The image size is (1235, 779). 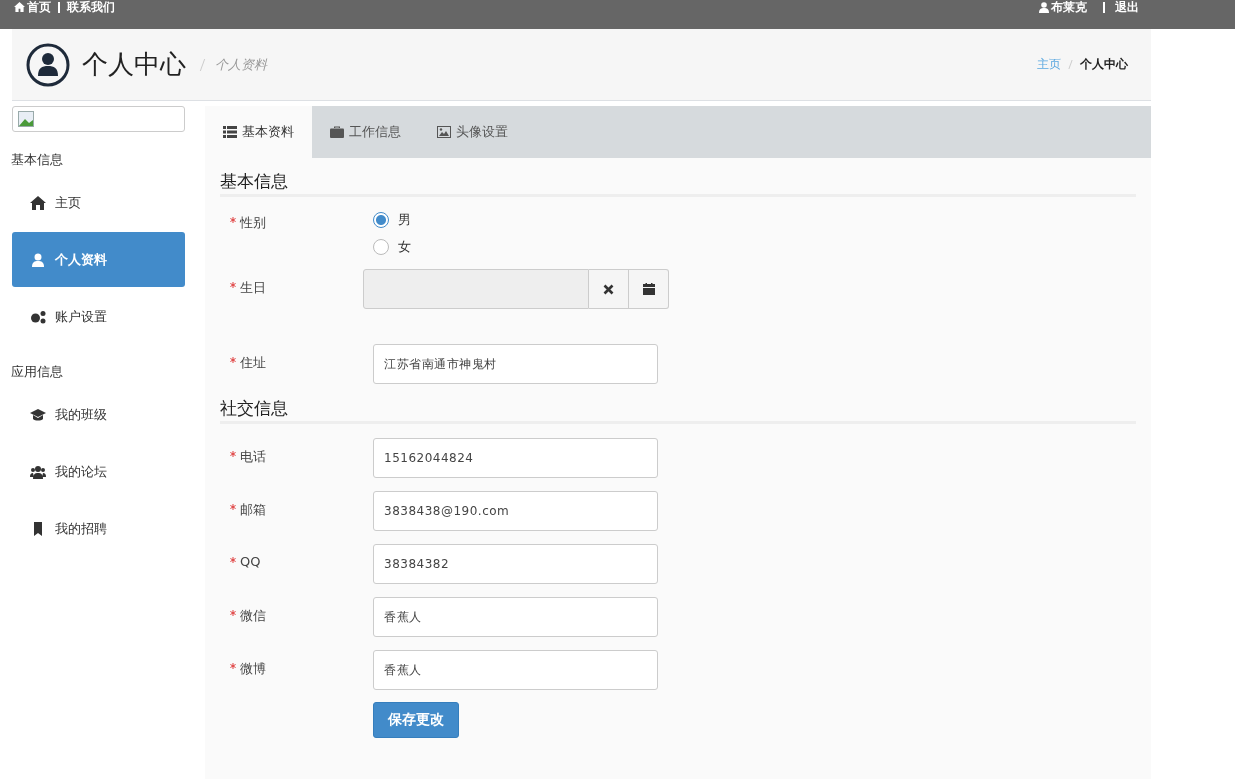 What do you see at coordinates (253, 363) in the screenshot?
I see `field-label: 住址` at bounding box center [253, 363].